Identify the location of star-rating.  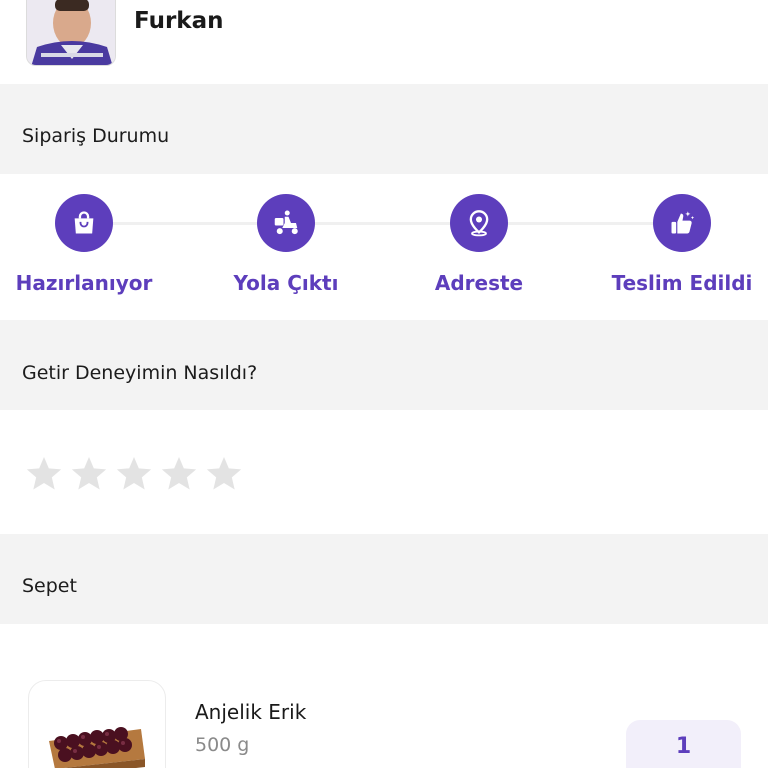
(134, 474).